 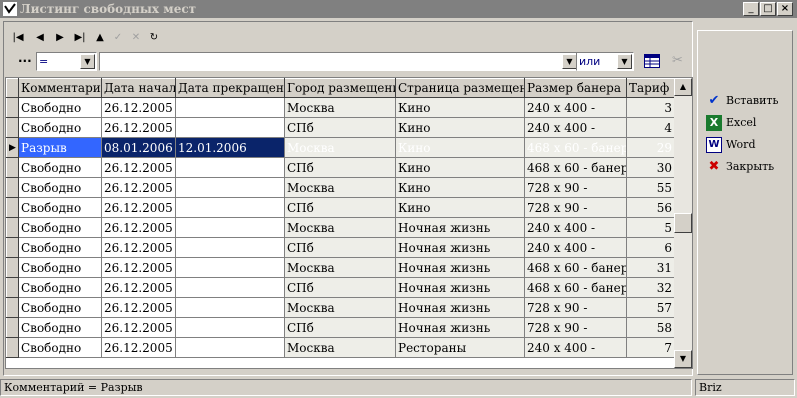 I want to click on last-record-icon: ▶|, so click(x=80, y=38).